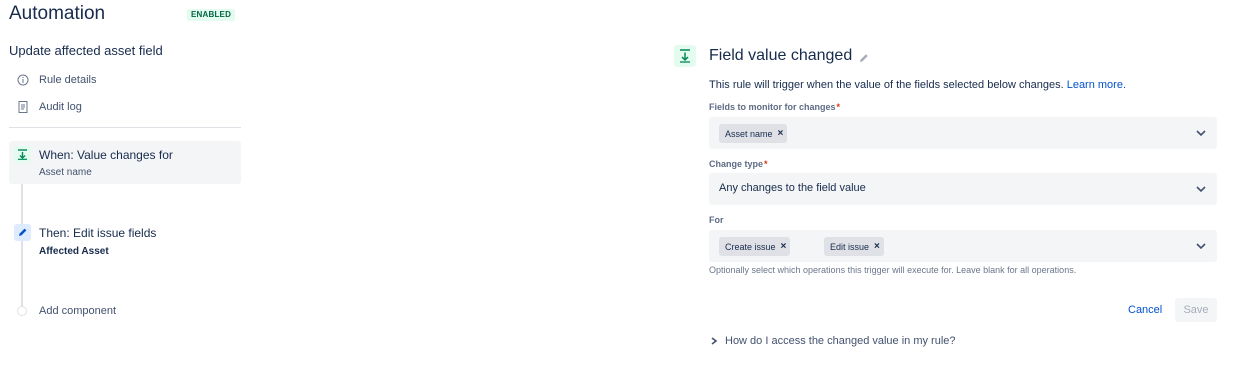 The width and height of the screenshot is (1256, 392). What do you see at coordinates (77, 311) in the screenshot?
I see `add-component-button: Add component` at bounding box center [77, 311].